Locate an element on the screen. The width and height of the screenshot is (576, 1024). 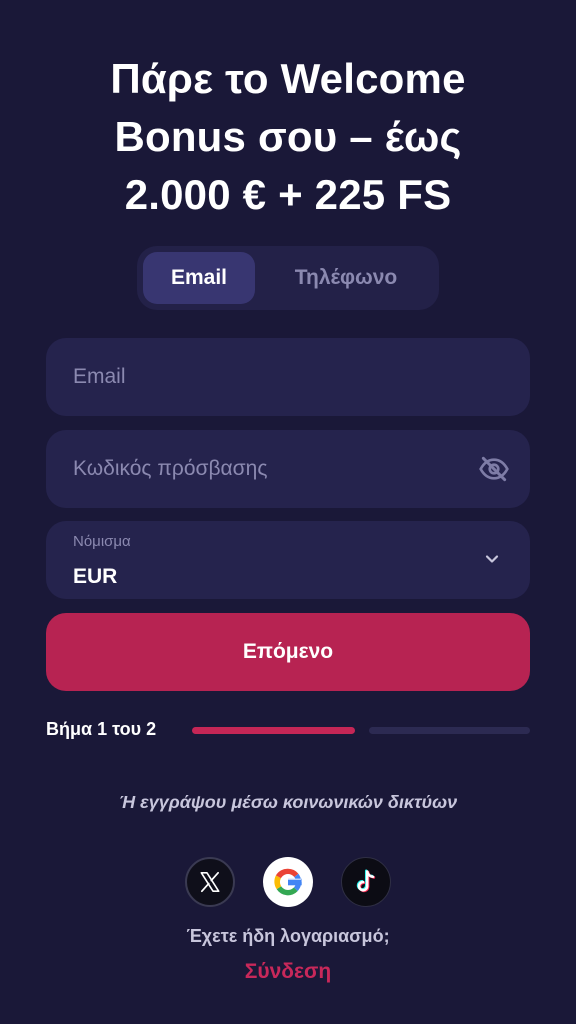
currency-label: Νόμισμα is located at coordinates (102, 541).